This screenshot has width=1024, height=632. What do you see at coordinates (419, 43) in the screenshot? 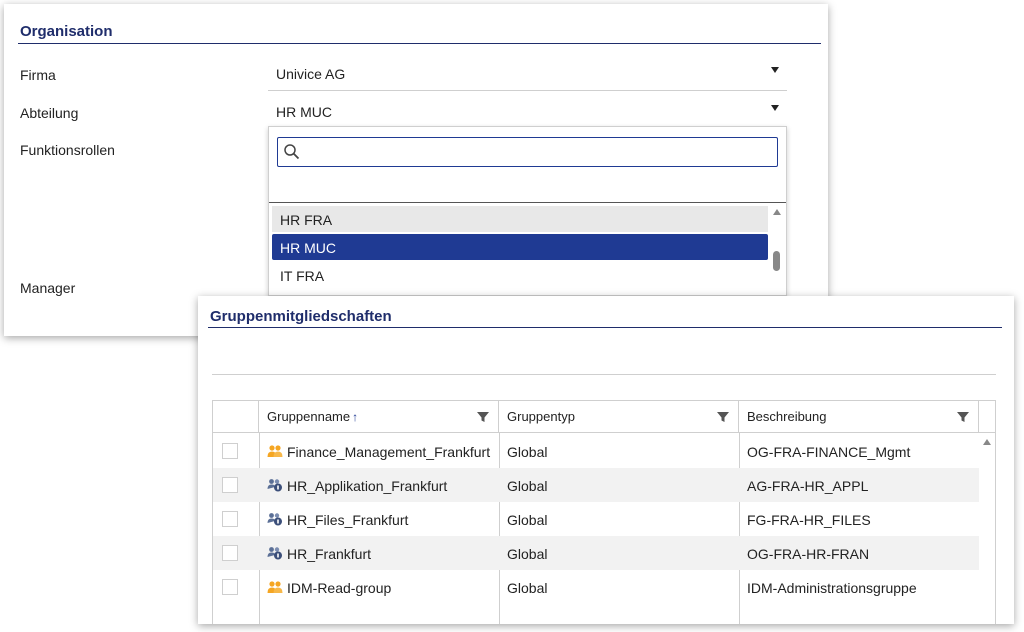
I see `organisation-title-rule` at bounding box center [419, 43].